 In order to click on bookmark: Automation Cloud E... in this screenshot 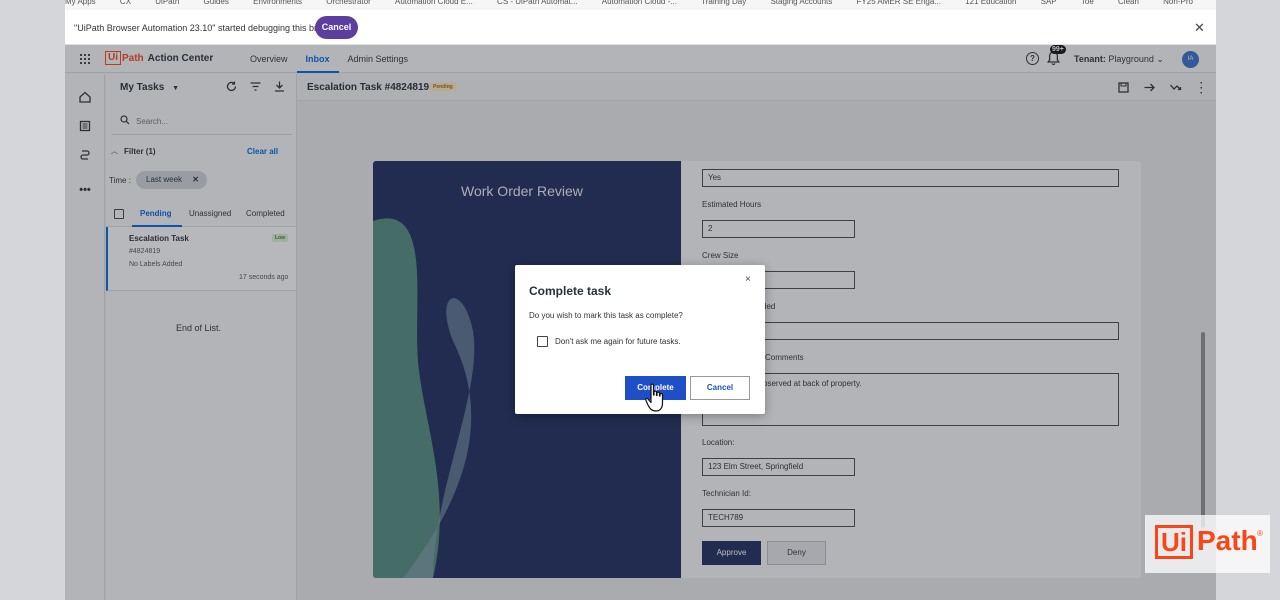, I will do `click(434, 3)`.